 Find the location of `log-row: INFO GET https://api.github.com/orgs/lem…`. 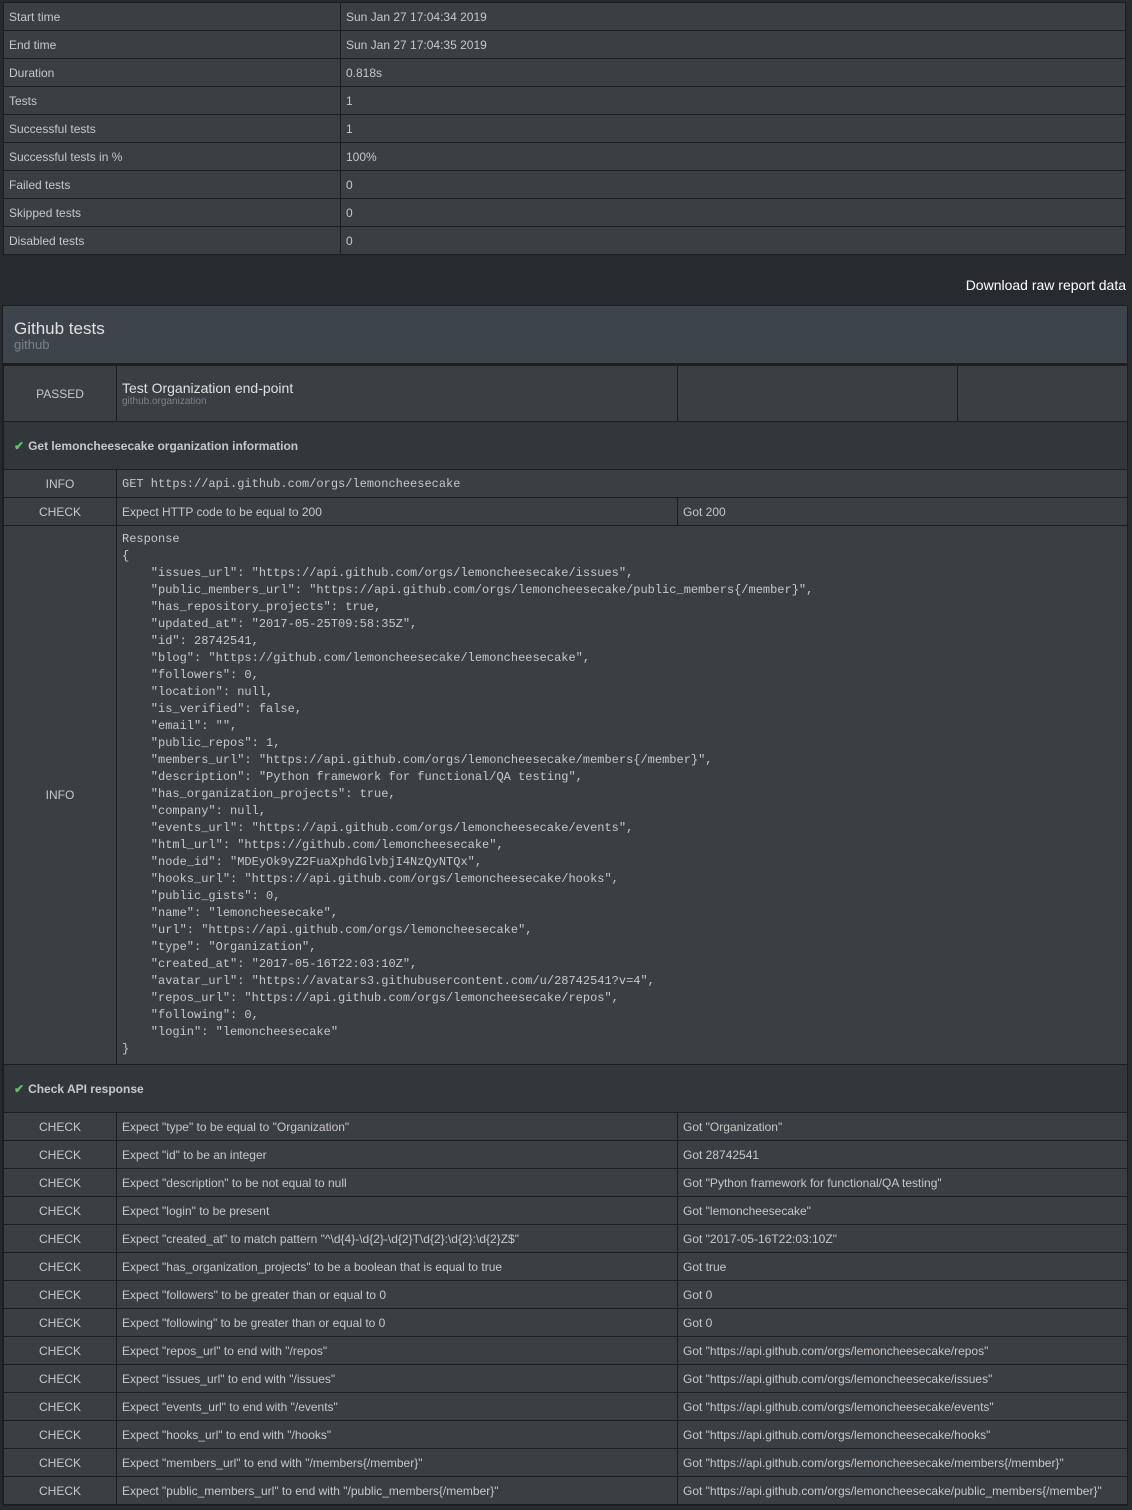

log-row: INFO GET https://api.github.com/orgs/lem… is located at coordinates (565, 483).